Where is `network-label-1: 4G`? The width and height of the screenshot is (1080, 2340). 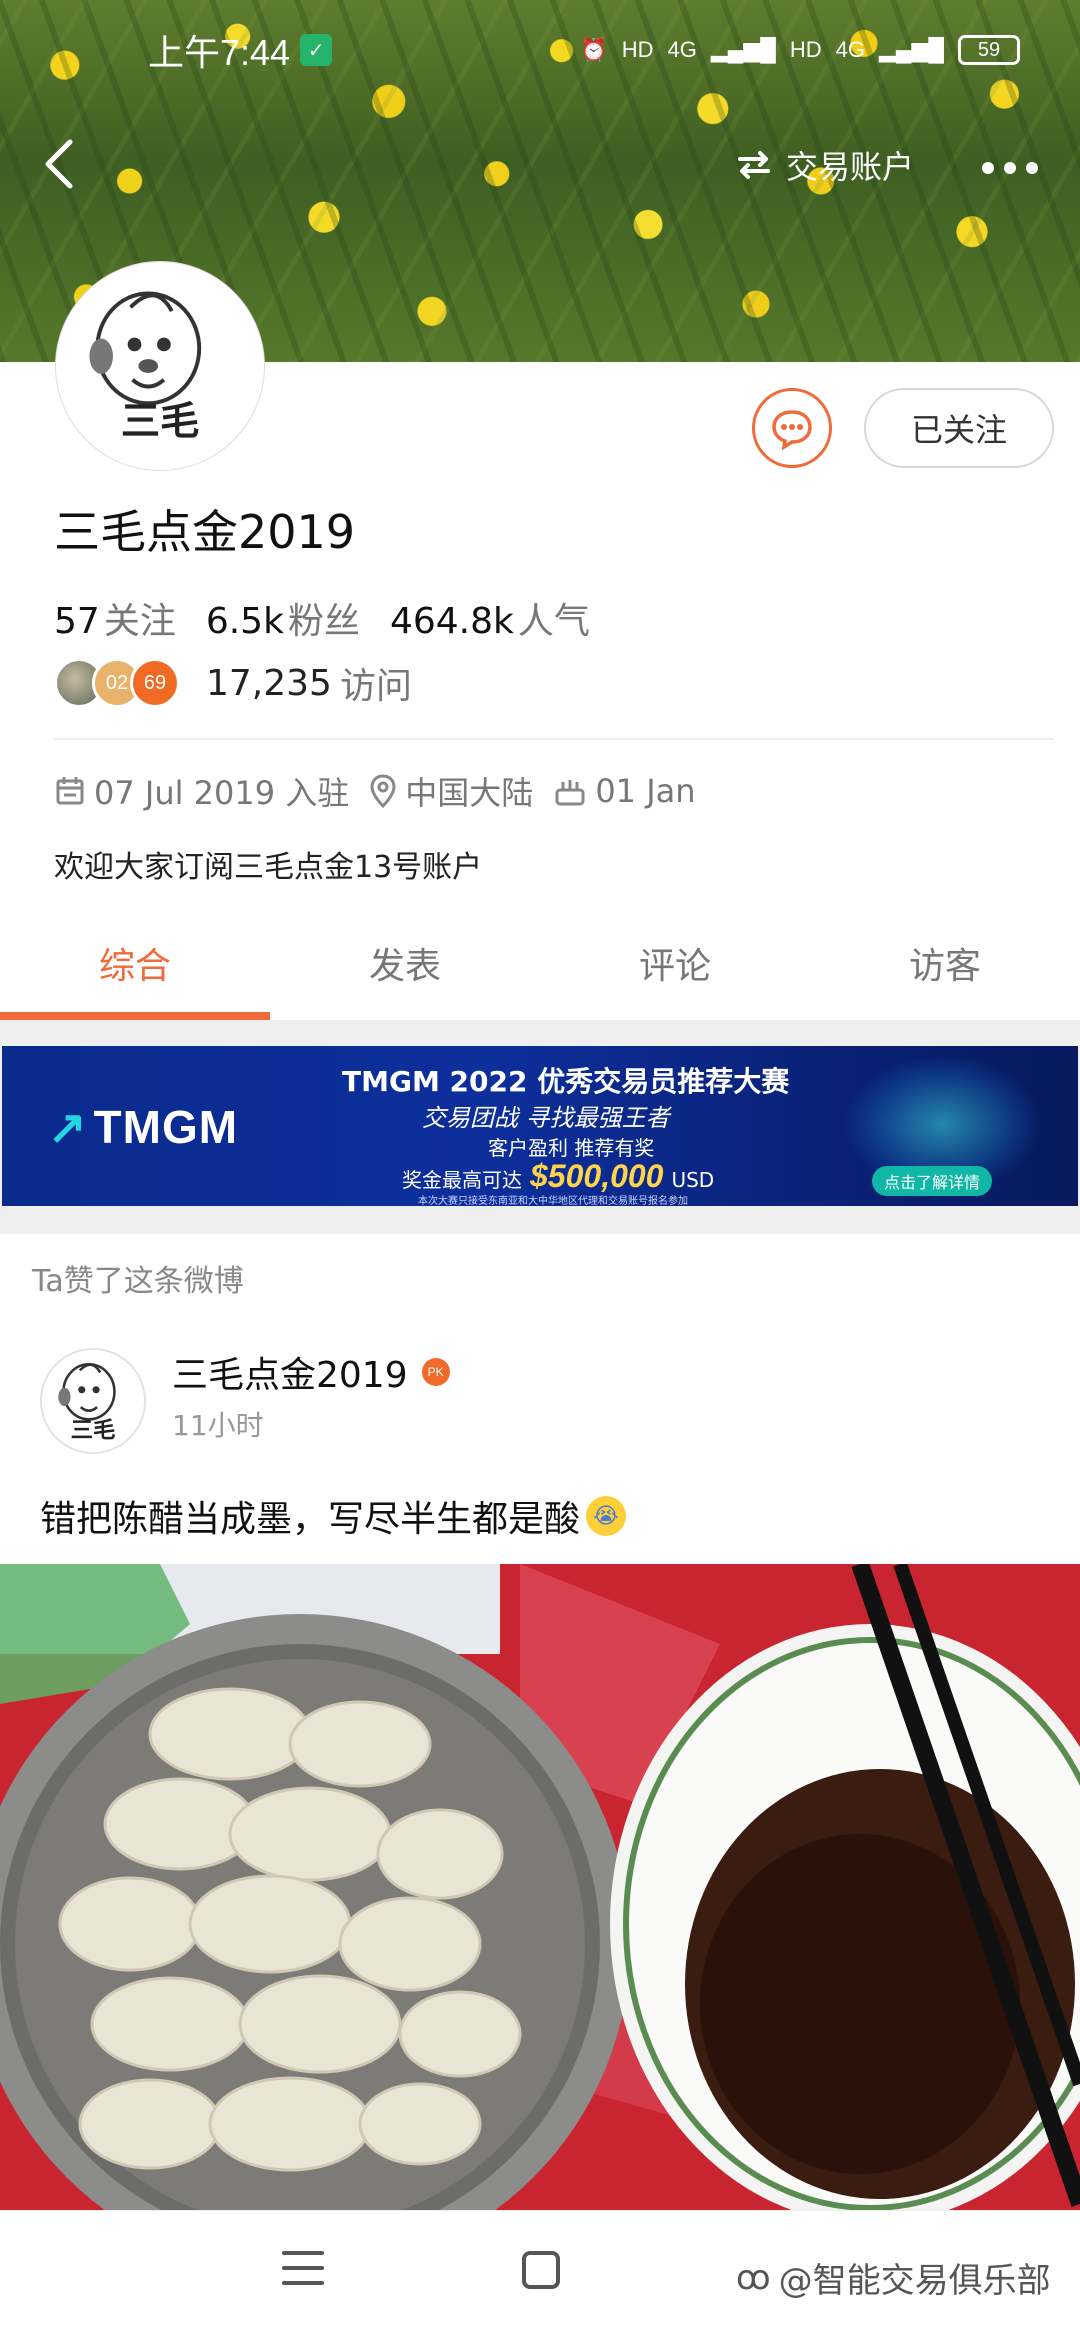
network-label-1: 4G is located at coordinates (682, 49).